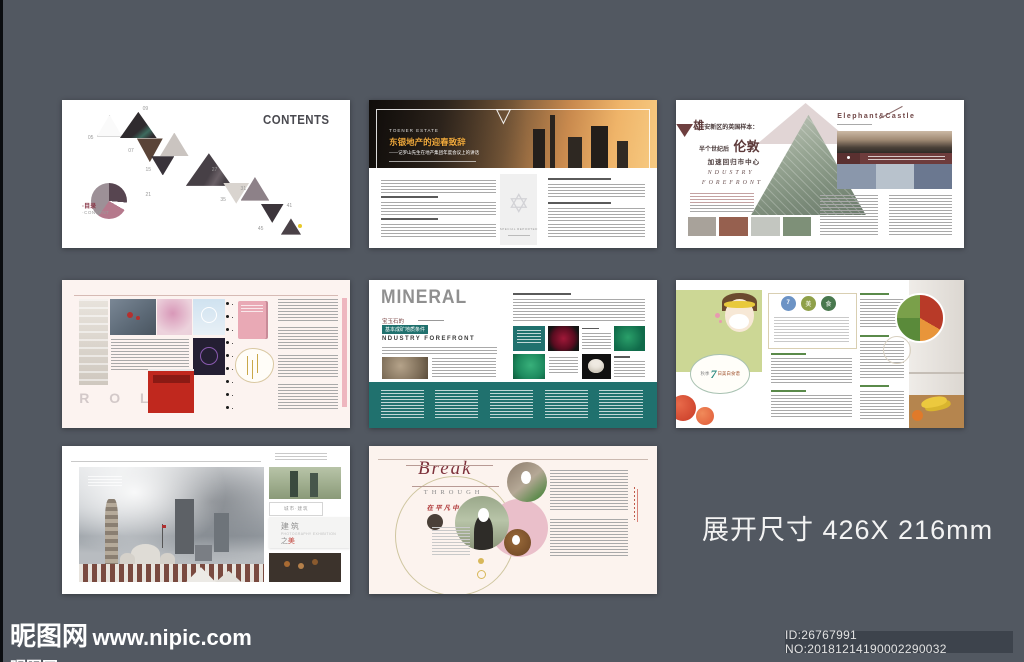  What do you see at coordinates (290, 527) in the screenshot?
I see `exhibit-title-cn: 建筑` at bounding box center [290, 527].